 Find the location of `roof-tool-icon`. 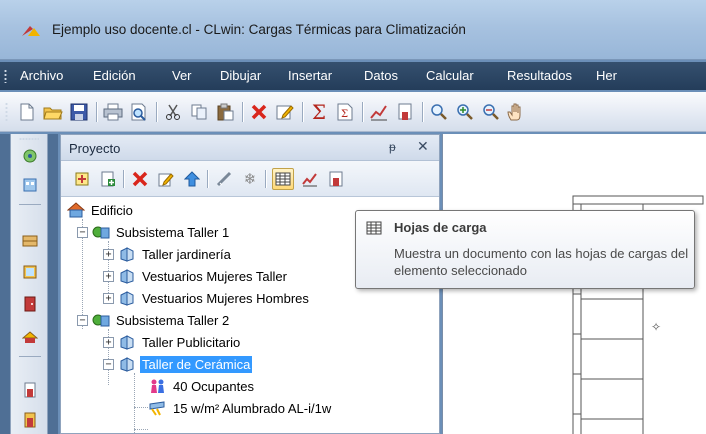

roof-tool-icon is located at coordinates (30, 336).